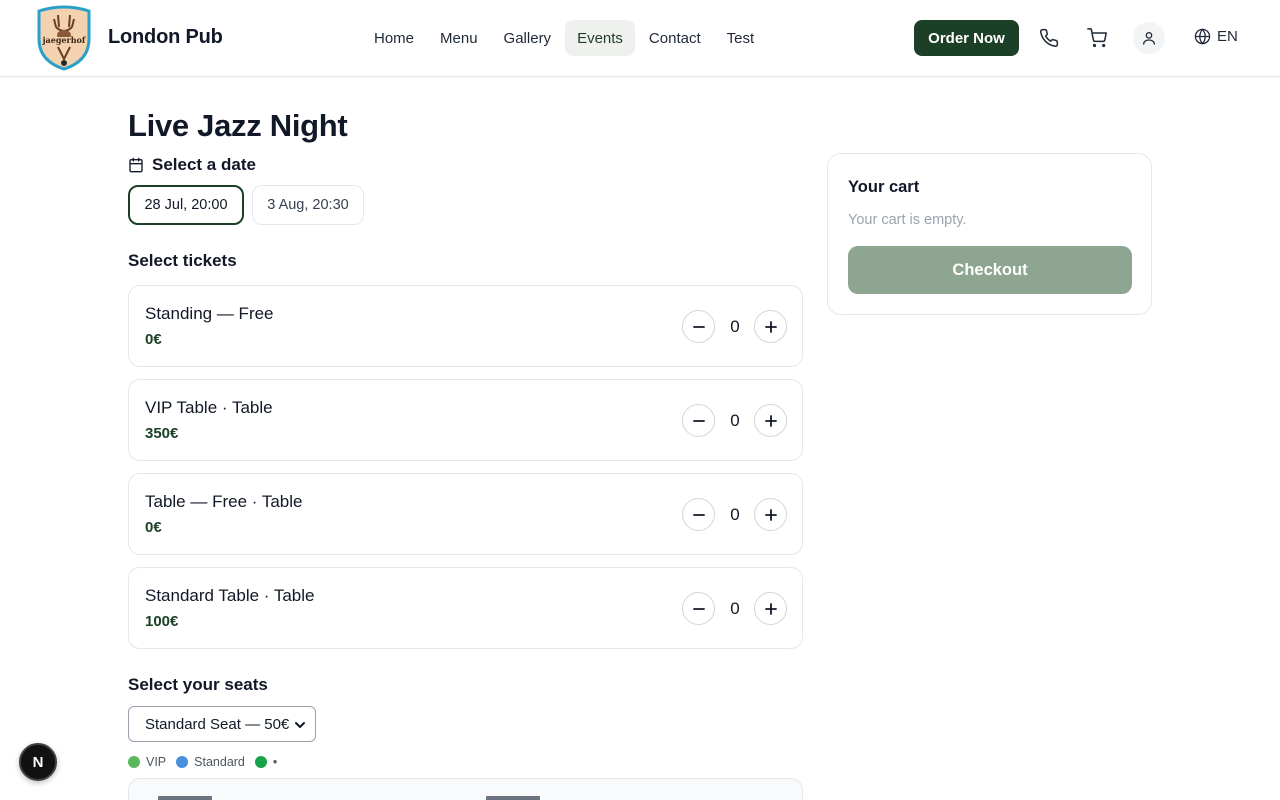 The width and height of the screenshot is (1280, 800). I want to click on phone-icon, so click(1049, 38).